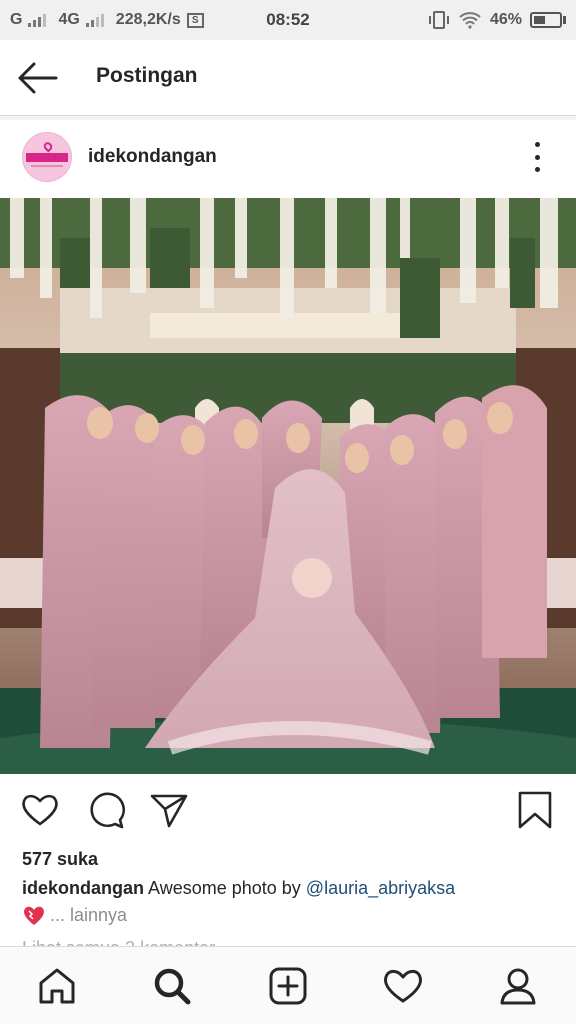 The image size is (576, 1024). I want to click on caption-text: Awesome photo by, so click(227, 888).